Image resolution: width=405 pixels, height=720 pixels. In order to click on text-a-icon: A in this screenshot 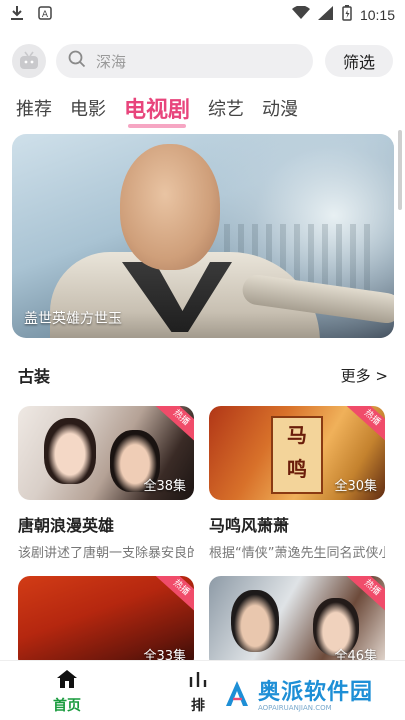, I will do `click(45, 15)`.